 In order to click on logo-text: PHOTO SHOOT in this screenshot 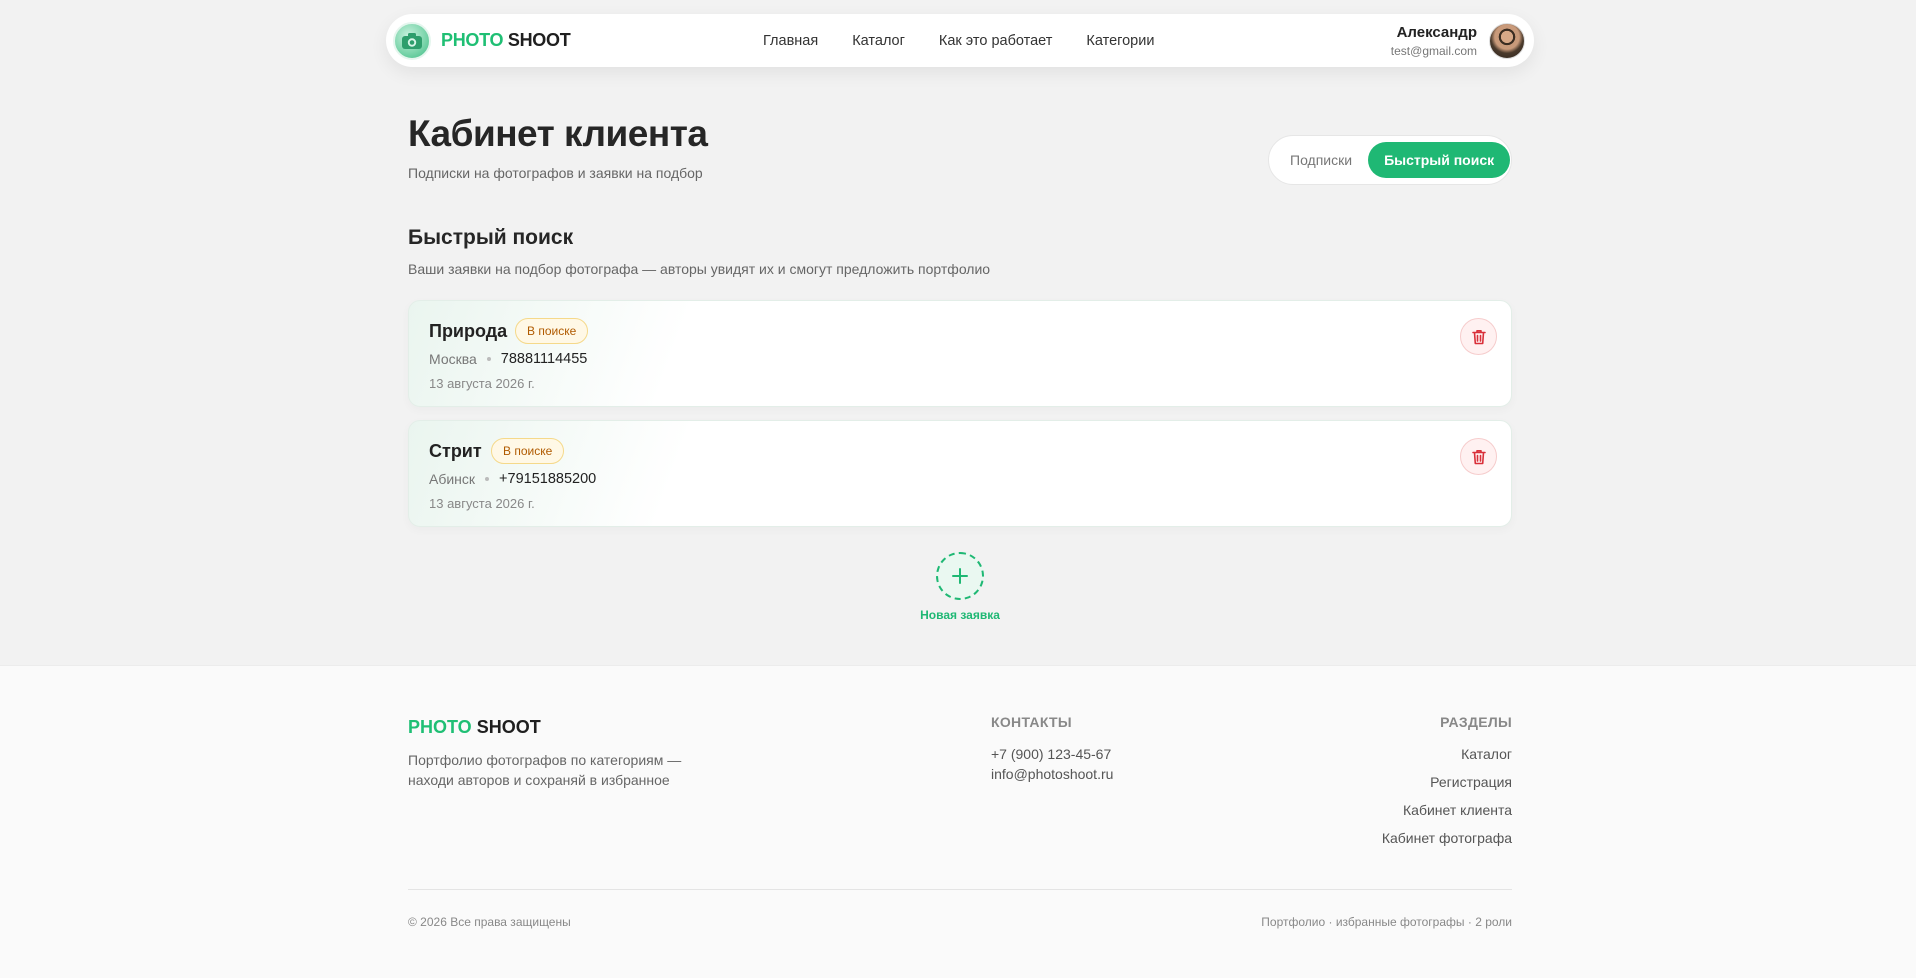, I will do `click(506, 40)`.